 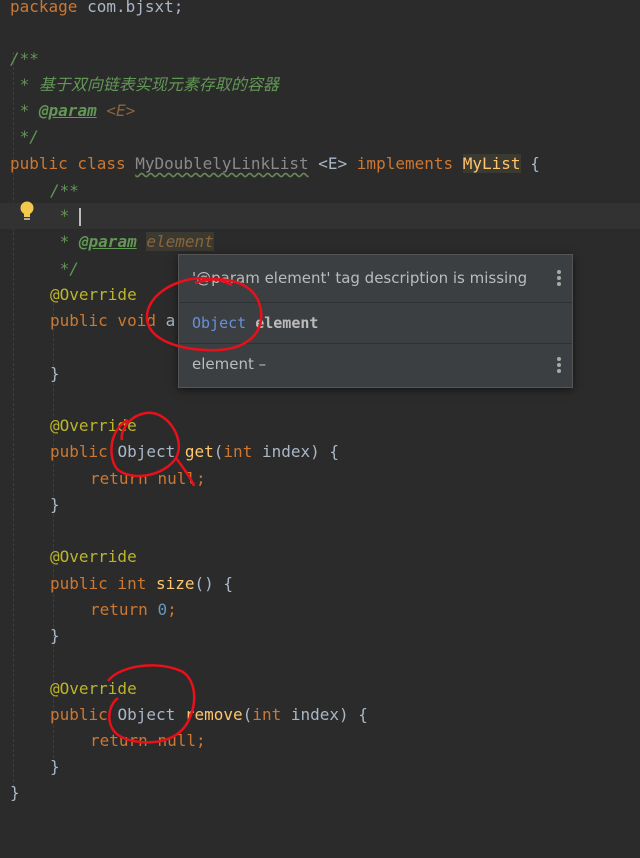 I want to click on annotation-overlay, so click(x=185, y=510).